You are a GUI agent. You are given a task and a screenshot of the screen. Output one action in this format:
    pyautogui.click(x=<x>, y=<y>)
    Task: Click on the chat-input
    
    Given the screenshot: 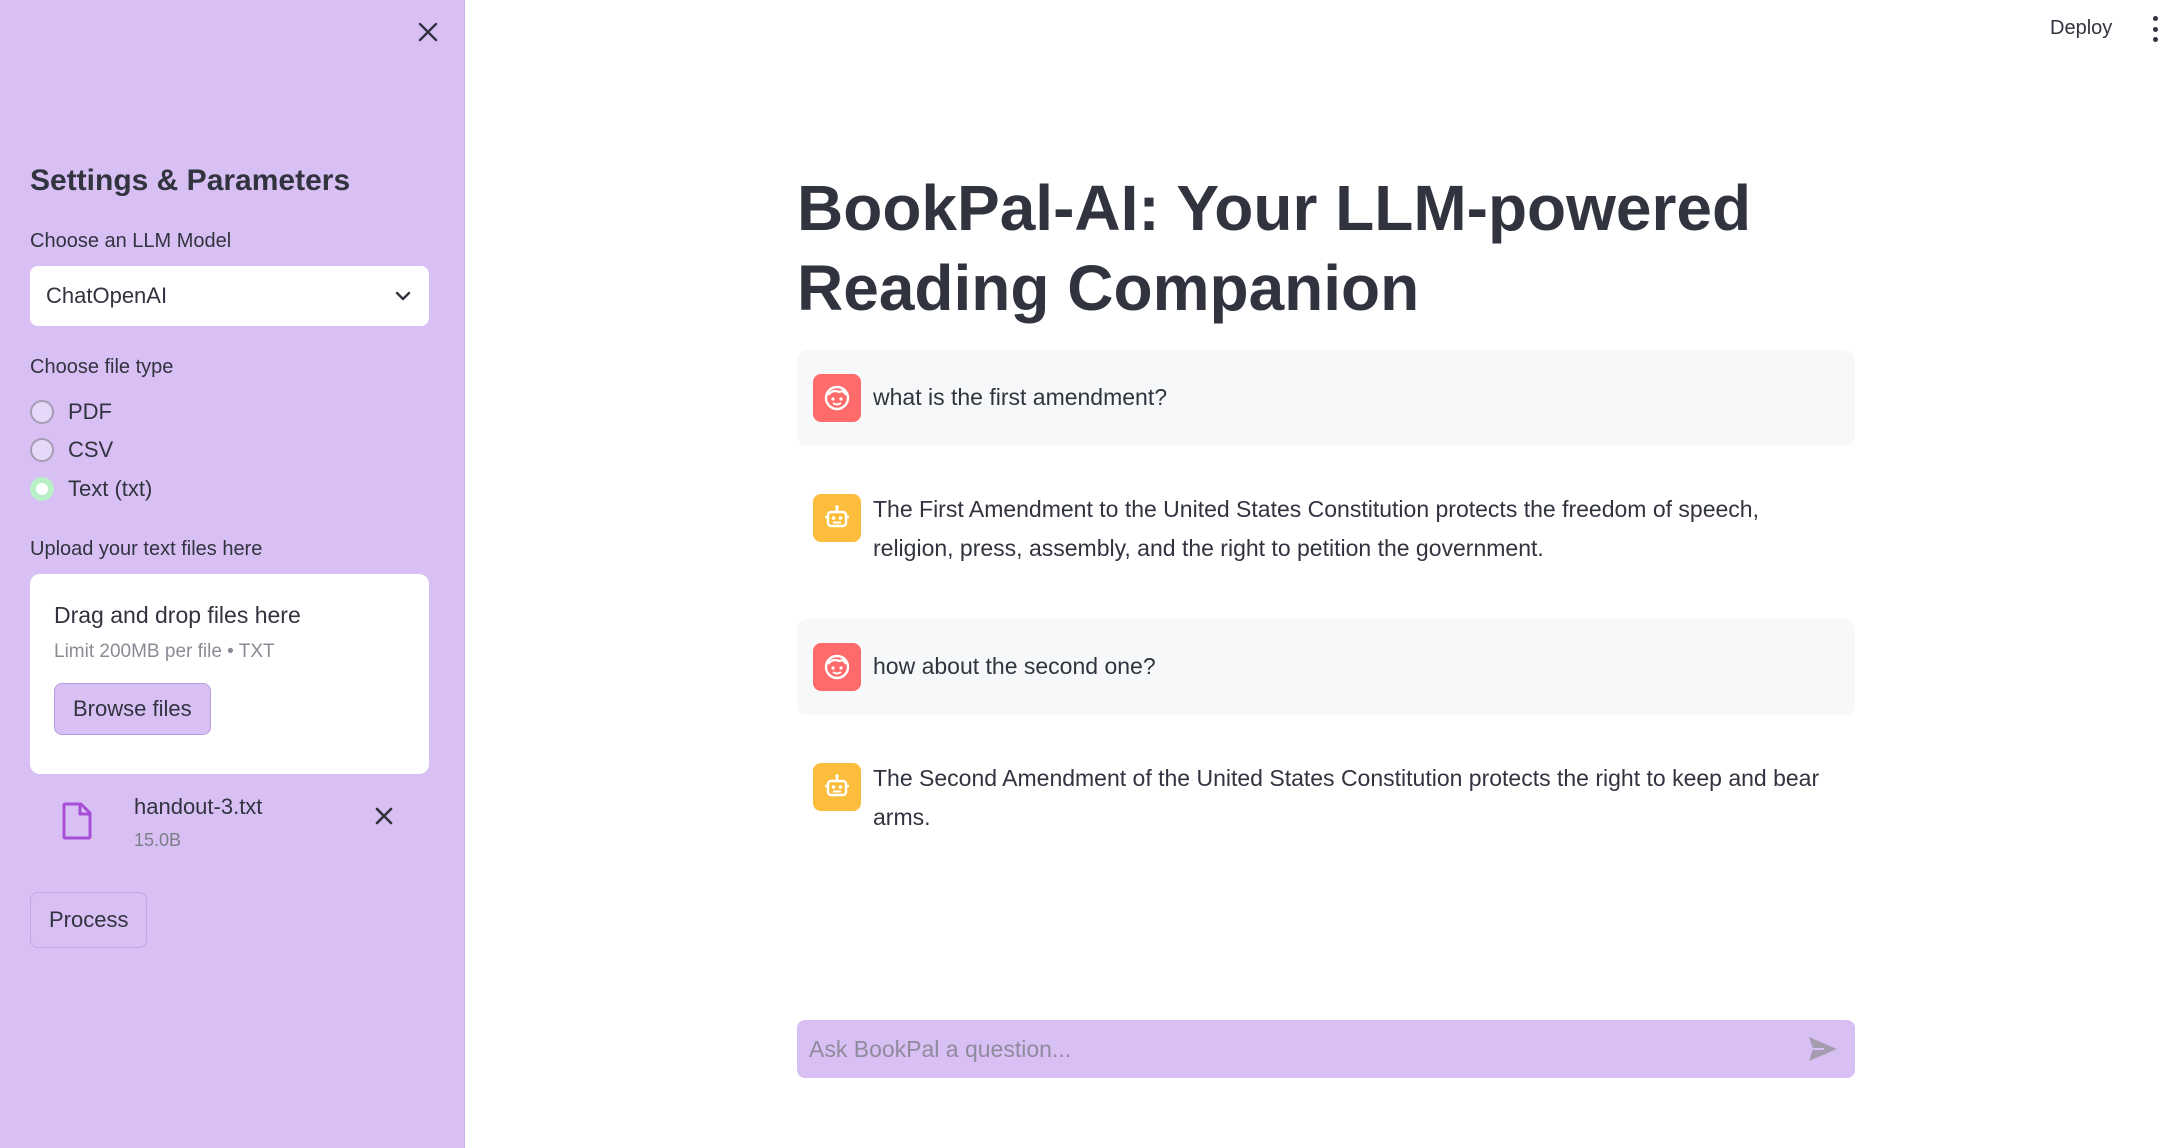 What is the action you would take?
    pyautogui.click(x=1306, y=1049)
    